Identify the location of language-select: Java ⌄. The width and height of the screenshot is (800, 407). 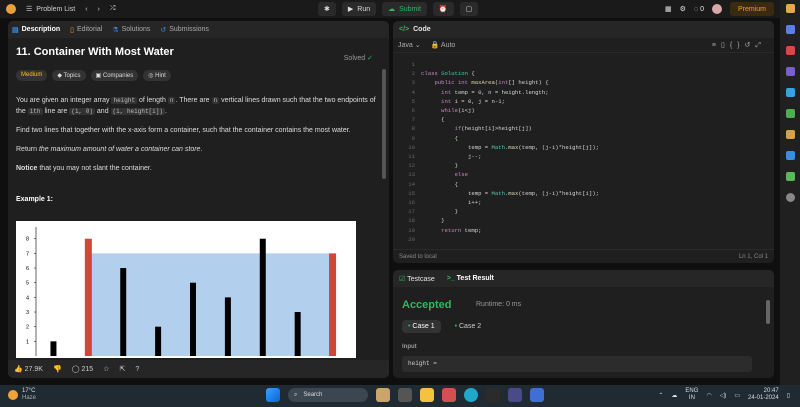
(409, 45).